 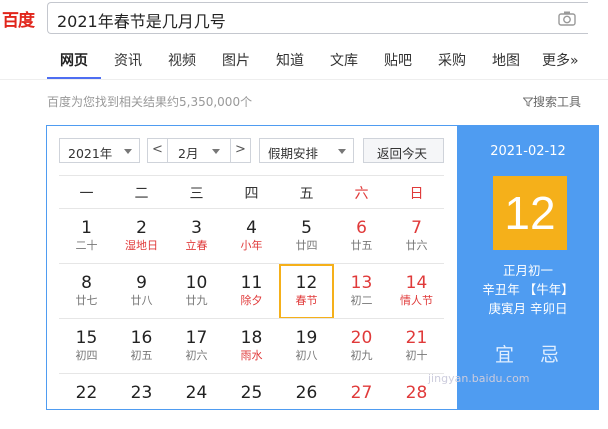 I want to click on day-cell: 11 除夕, so click(x=251, y=291).